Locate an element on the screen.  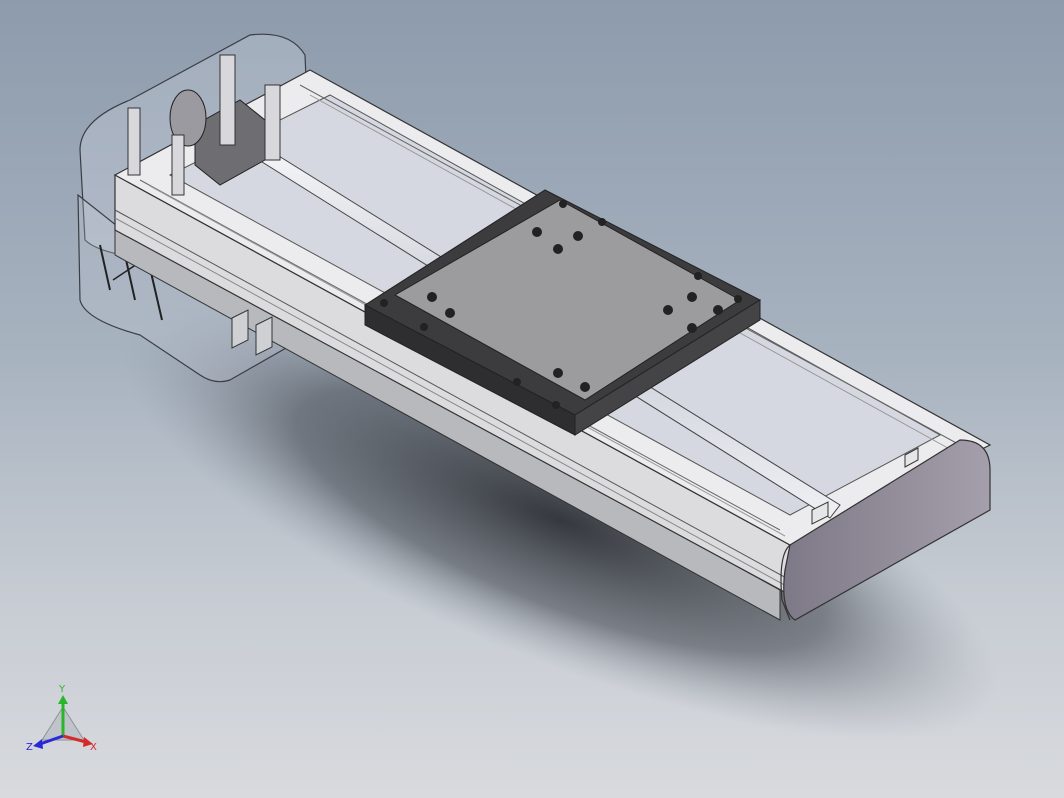
y-arrow-icon is located at coordinates (63, 699).